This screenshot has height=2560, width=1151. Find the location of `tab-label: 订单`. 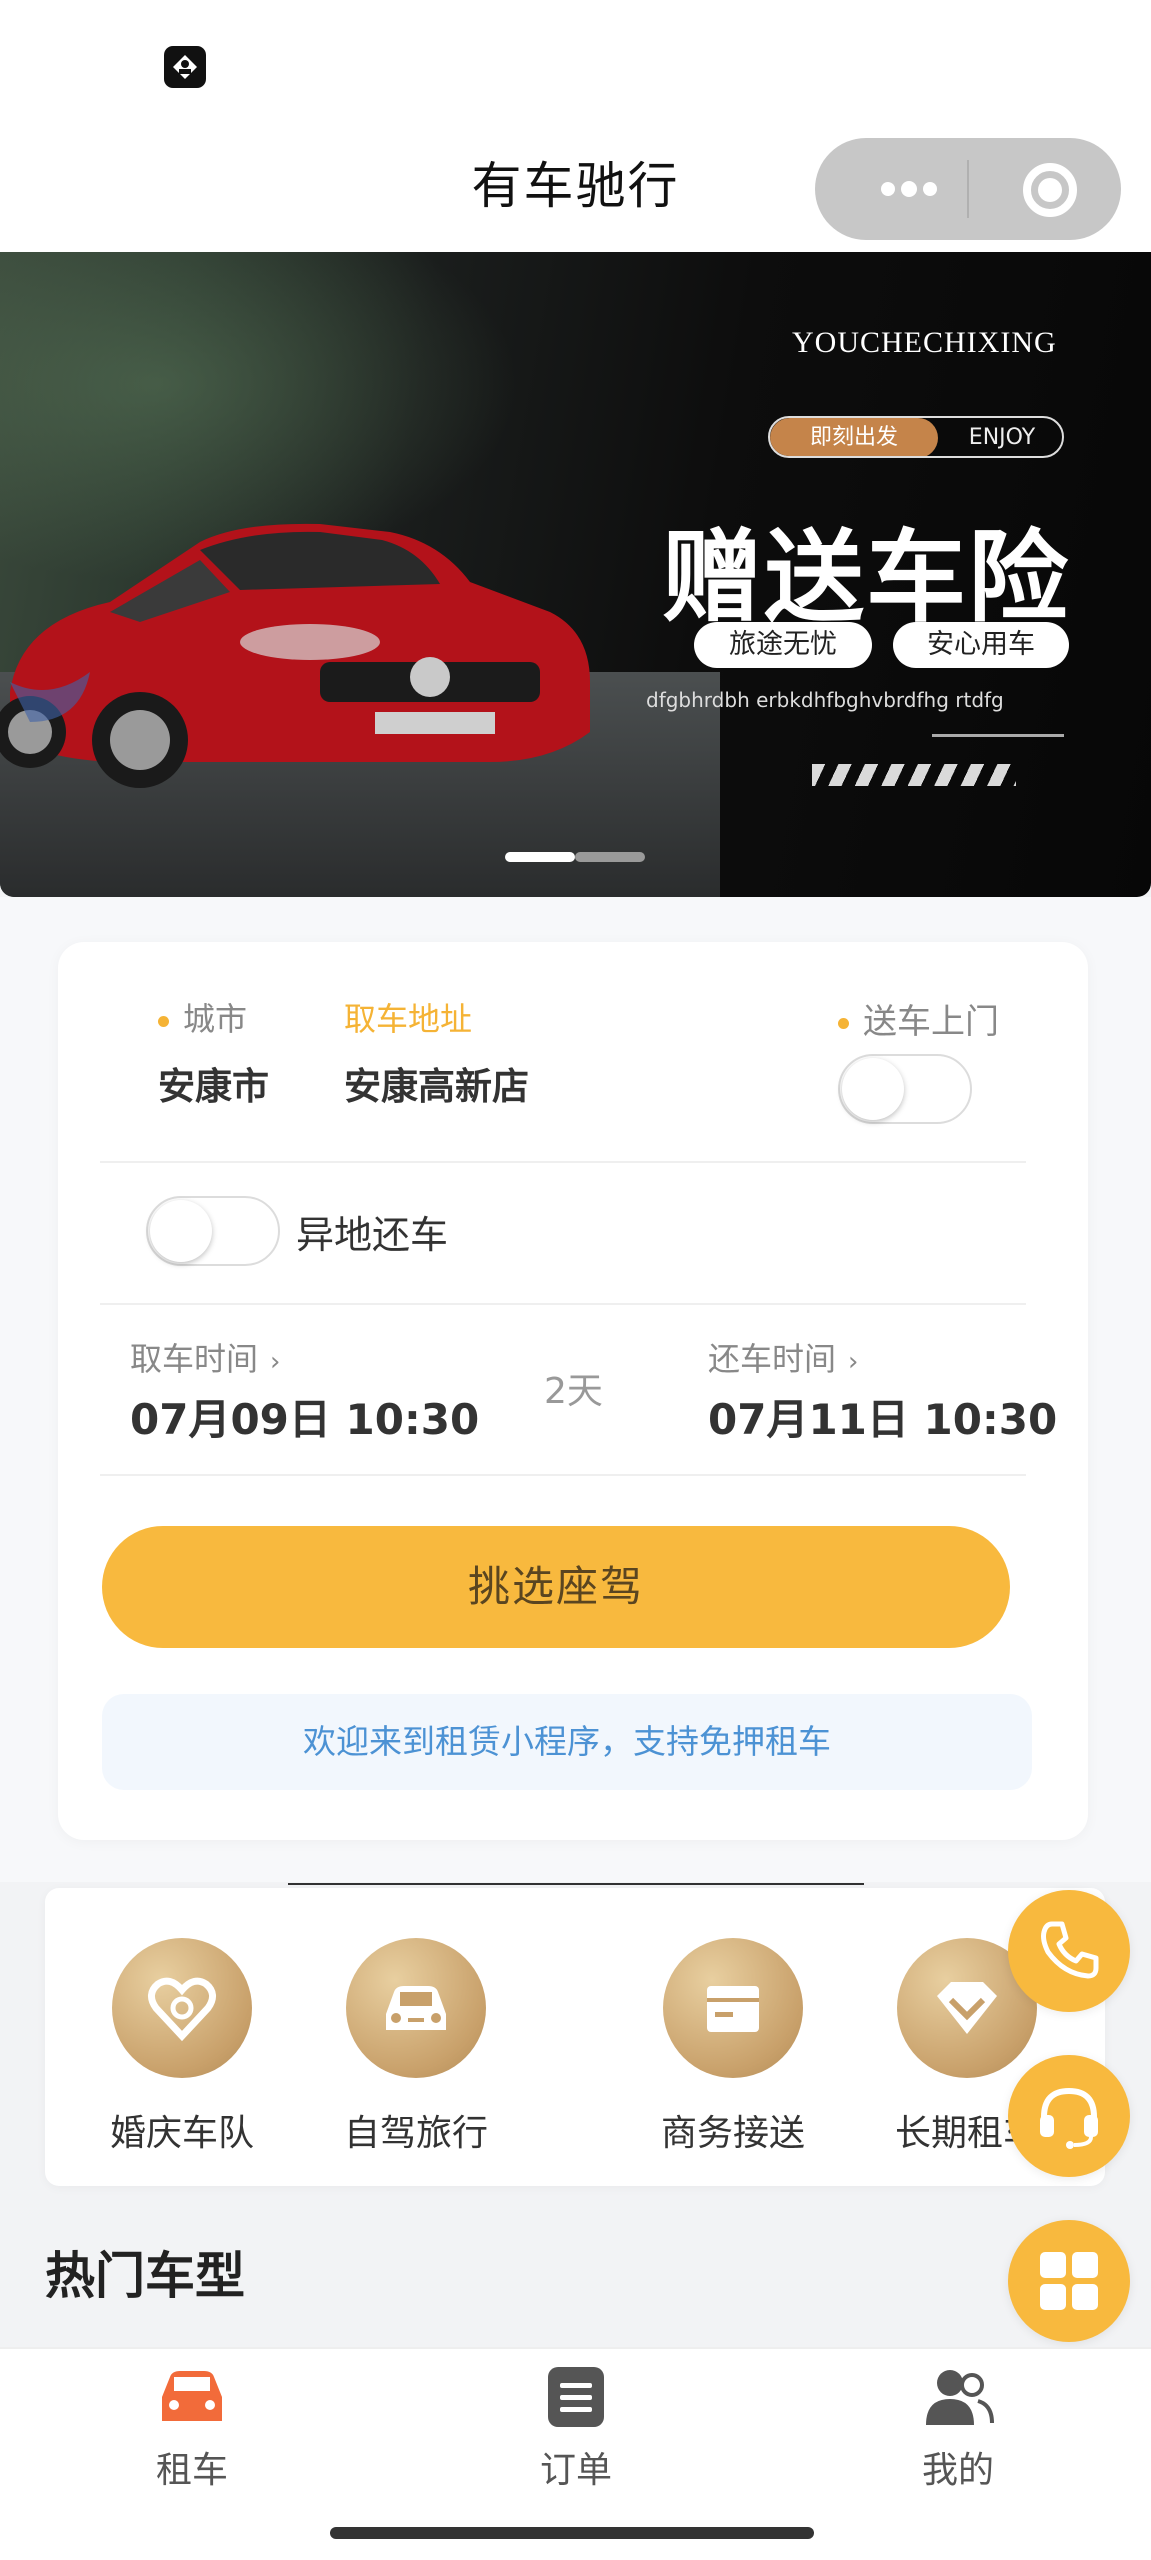

tab-label: 订单 is located at coordinates (575, 2470).